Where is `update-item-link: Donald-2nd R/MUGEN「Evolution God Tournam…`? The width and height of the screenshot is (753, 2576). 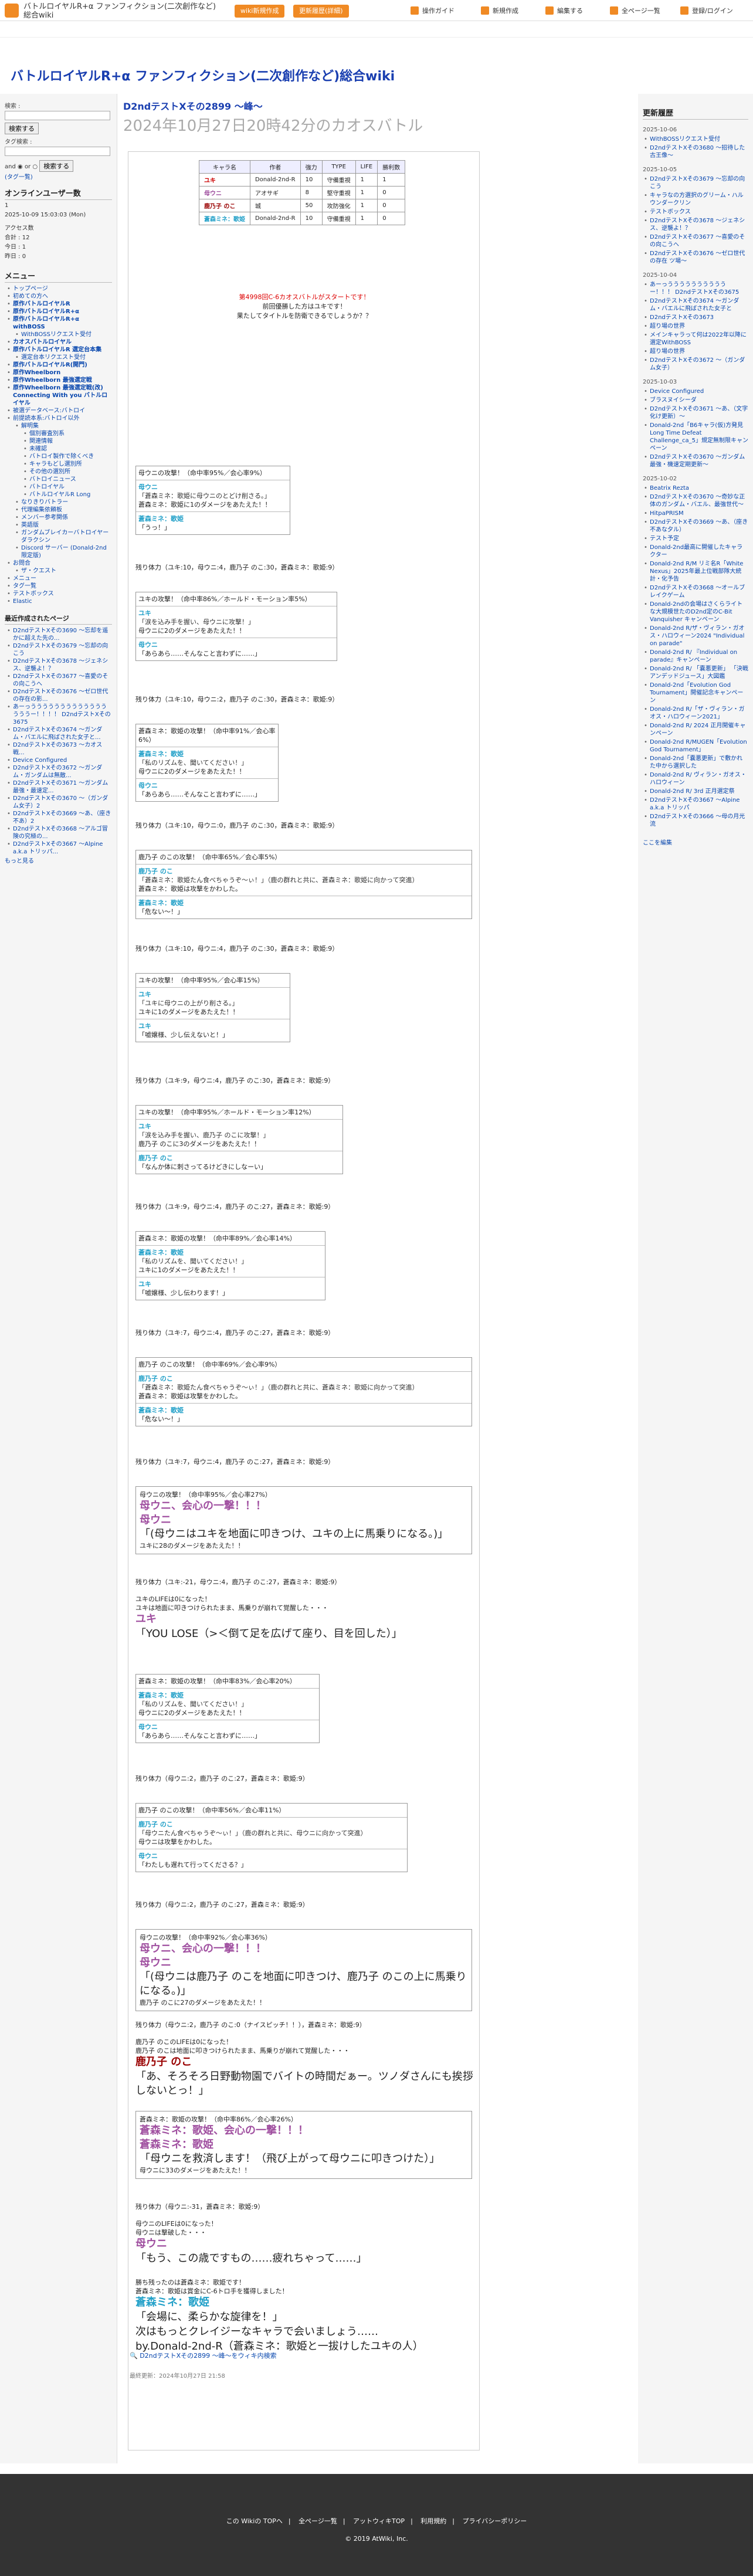
update-item-link: Donald-2nd R/MUGEN「Evolution God Tournam… is located at coordinates (699, 746).